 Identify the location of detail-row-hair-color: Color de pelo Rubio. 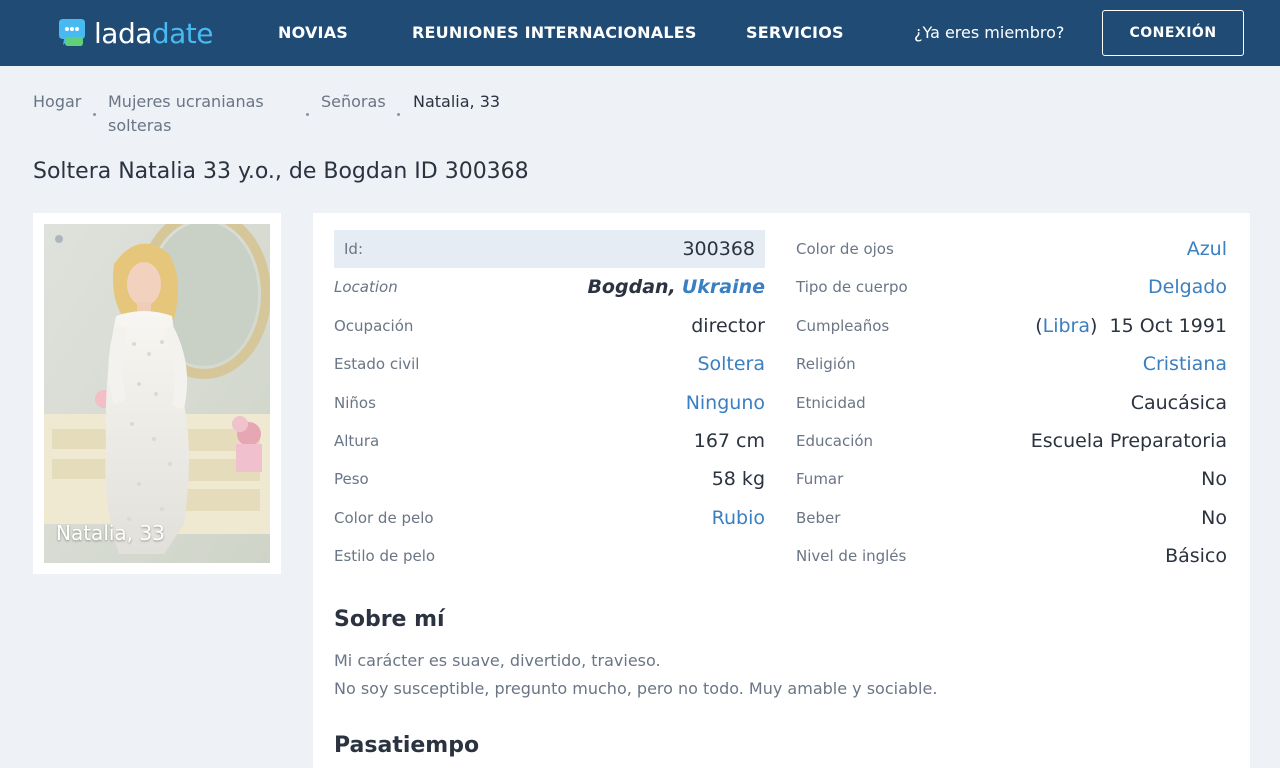
(549, 518).